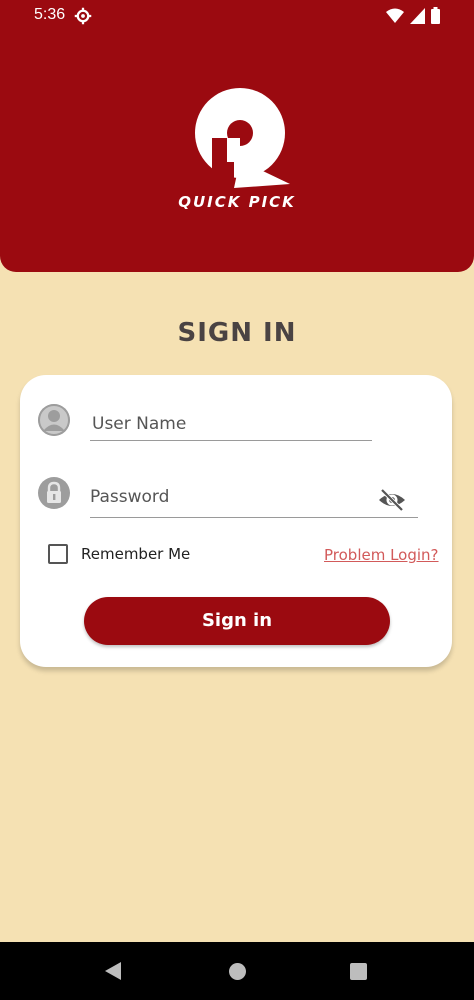  I want to click on lock-icon, so click(54, 493).